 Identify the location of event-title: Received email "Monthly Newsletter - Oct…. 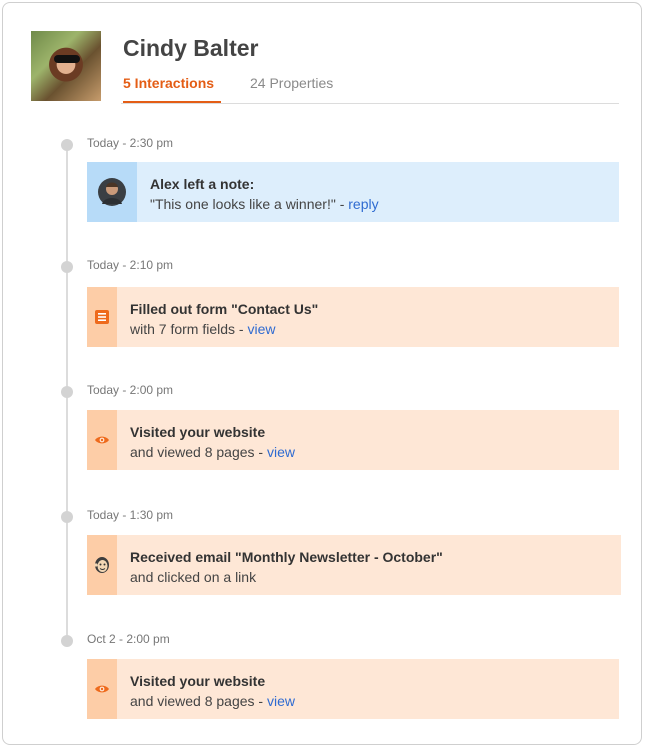
(286, 557).